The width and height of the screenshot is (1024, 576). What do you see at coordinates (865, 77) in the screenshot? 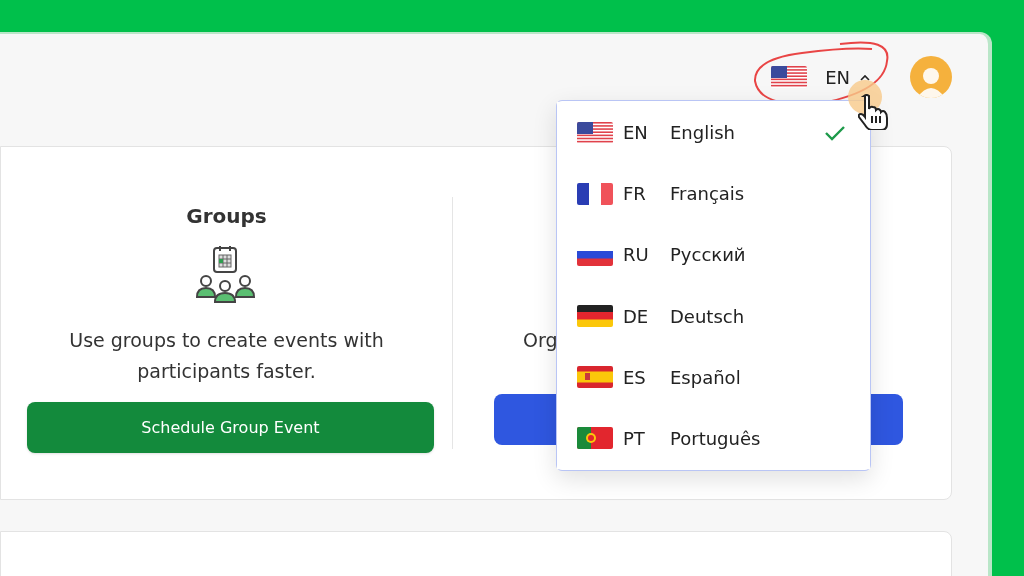
I see `caret-icon` at bounding box center [865, 77].